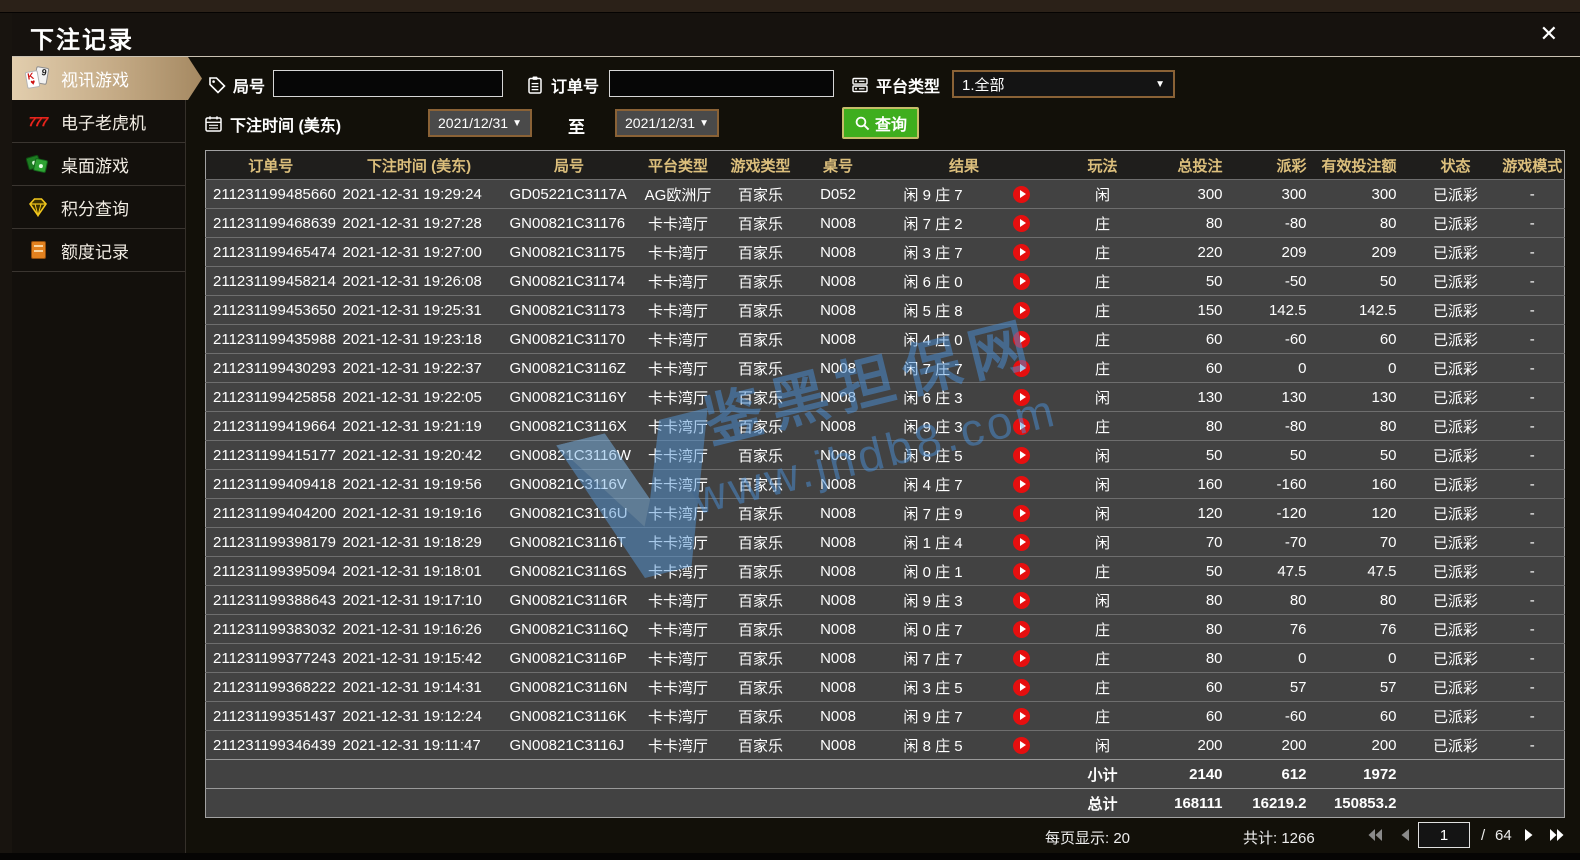  Describe the element at coordinates (838, 165) in the screenshot. I see `col-header-table-no: 桌号` at that location.